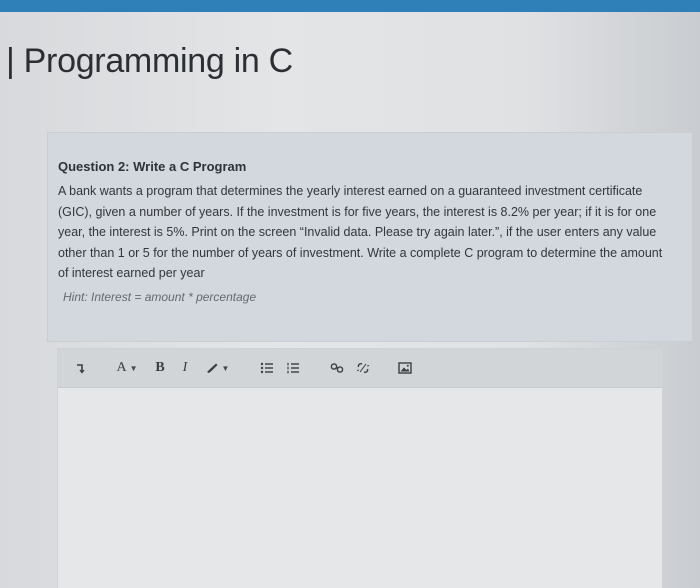 This screenshot has width=700, height=588. What do you see at coordinates (350, 6) in the screenshot?
I see `top-bar` at bounding box center [350, 6].